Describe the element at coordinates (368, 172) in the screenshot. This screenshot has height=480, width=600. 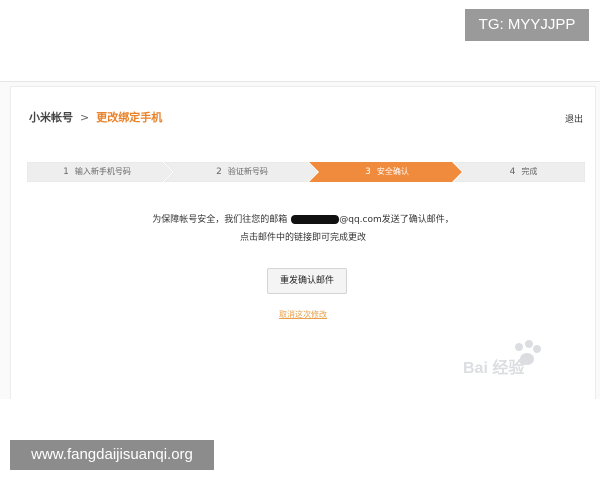
I see `step-3-number: 3` at that location.